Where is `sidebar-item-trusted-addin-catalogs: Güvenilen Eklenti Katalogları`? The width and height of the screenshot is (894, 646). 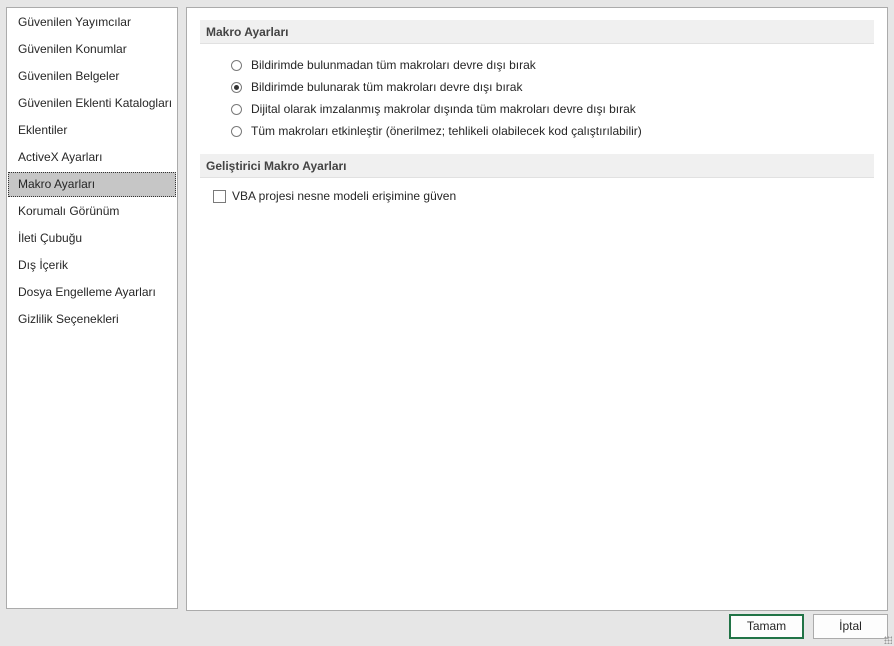
sidebar-item-trusted-addin-catalogs: Güvenilen Eklenti Katalogları is located at coordinates (92, 103).